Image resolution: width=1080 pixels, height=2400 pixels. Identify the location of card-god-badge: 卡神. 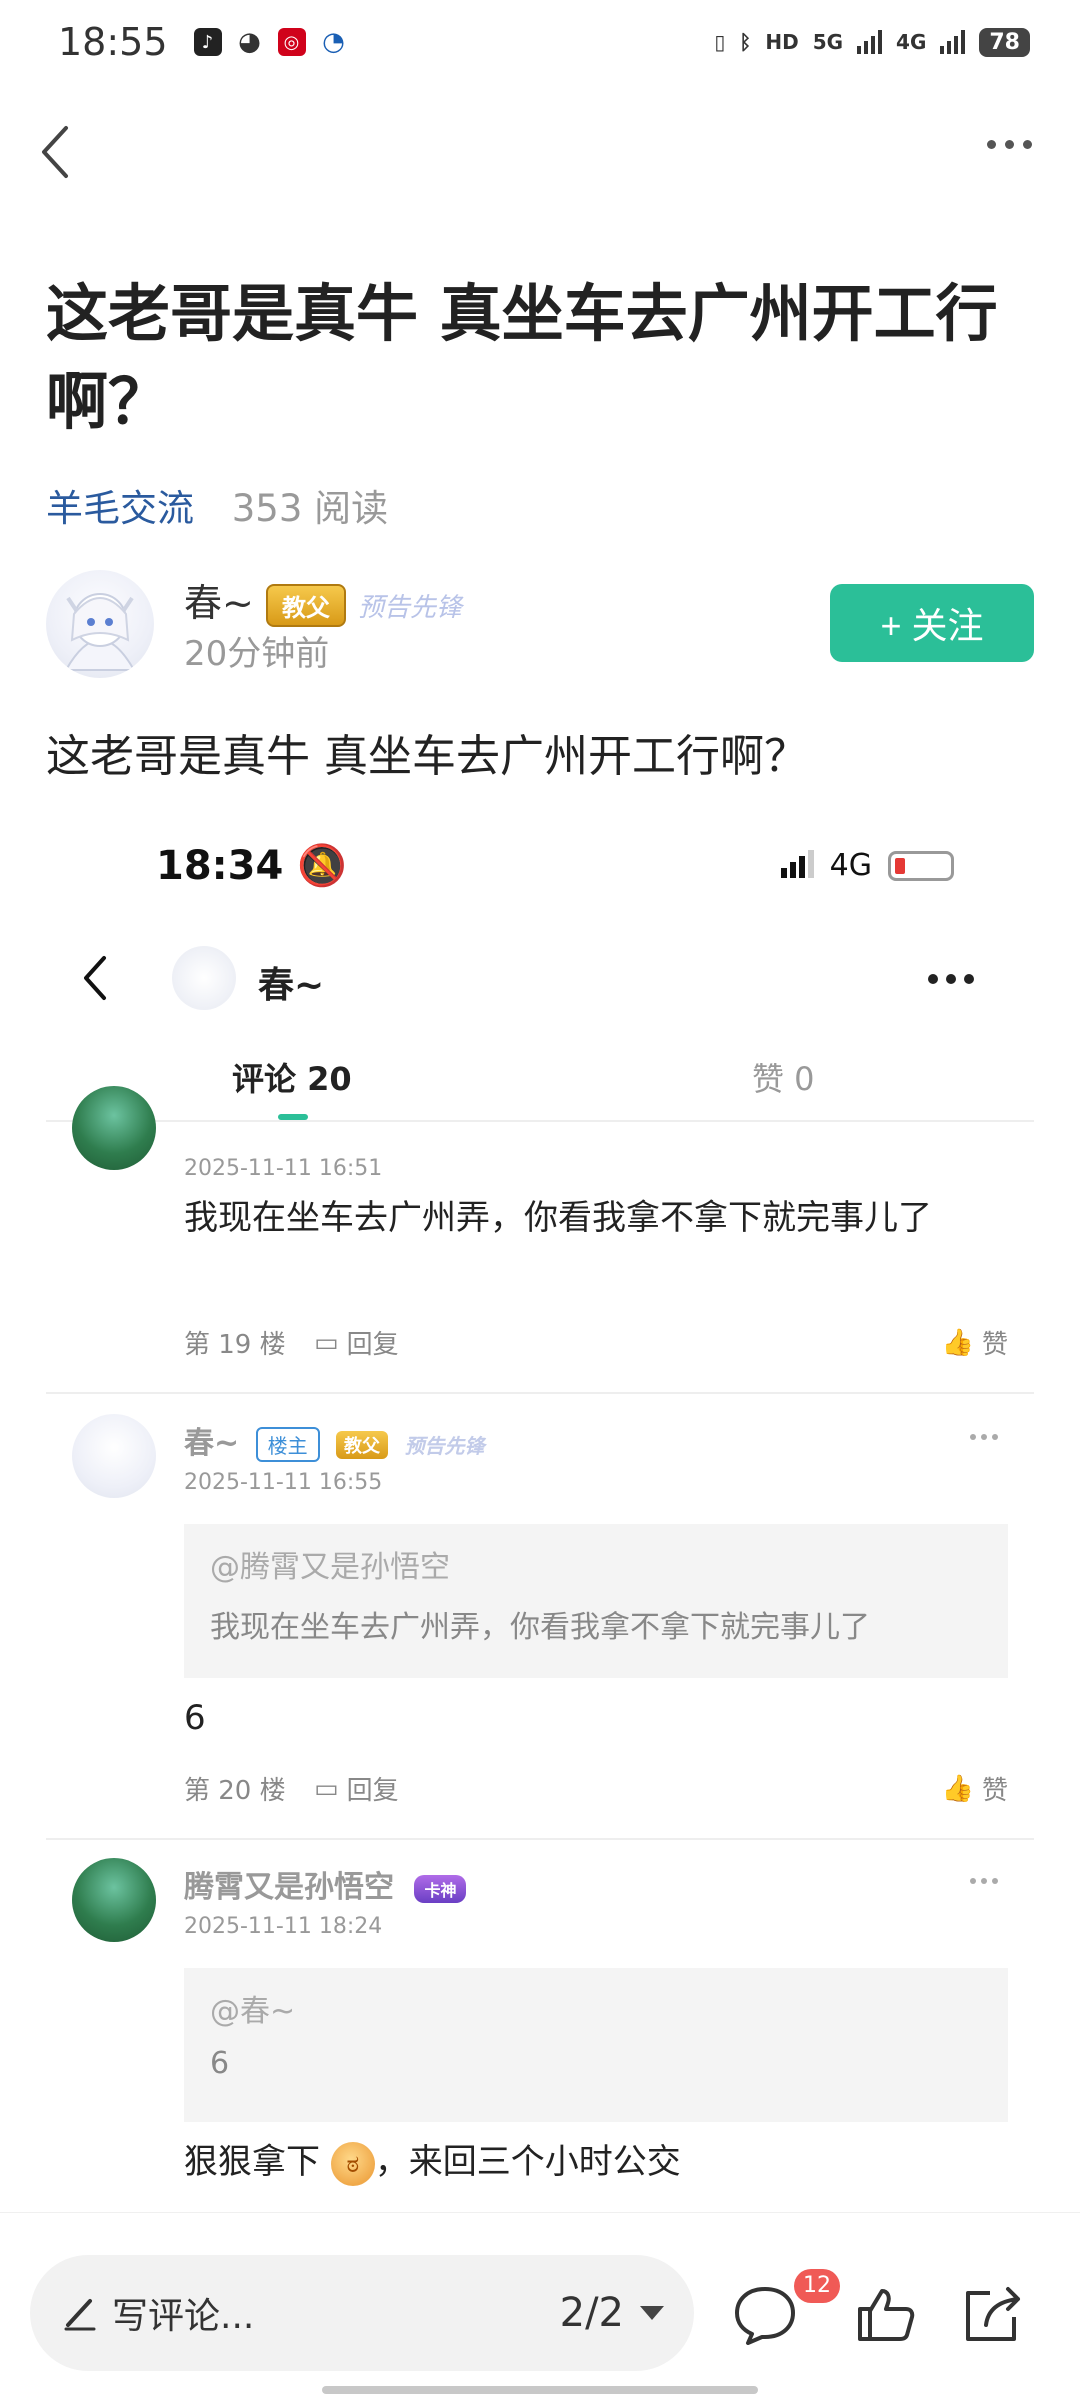
(440, 1888).